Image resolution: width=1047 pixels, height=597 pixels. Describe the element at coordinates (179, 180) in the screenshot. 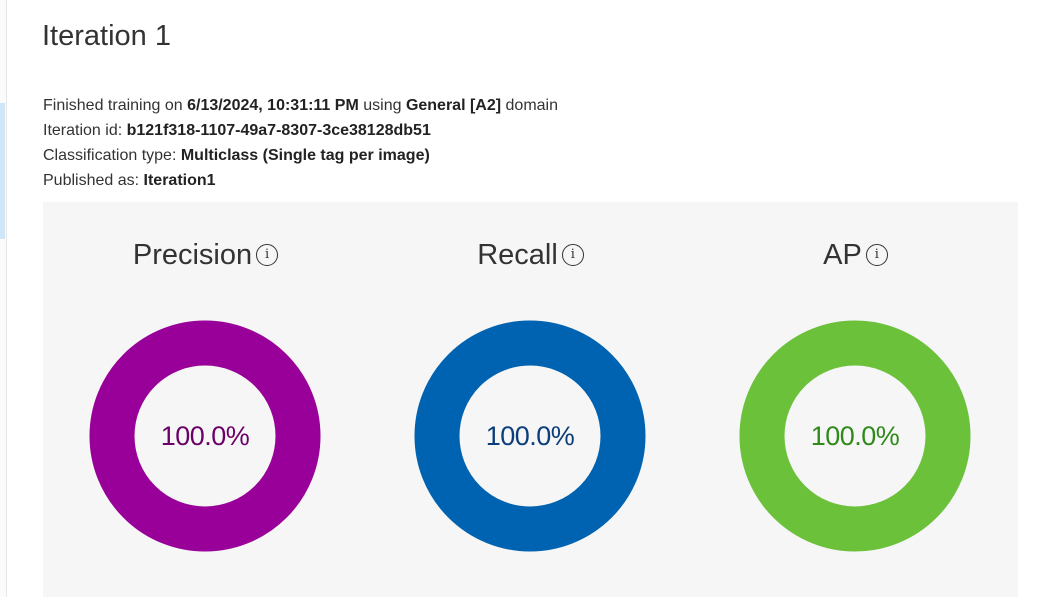

I see `published-value: Iteration1` at that location.